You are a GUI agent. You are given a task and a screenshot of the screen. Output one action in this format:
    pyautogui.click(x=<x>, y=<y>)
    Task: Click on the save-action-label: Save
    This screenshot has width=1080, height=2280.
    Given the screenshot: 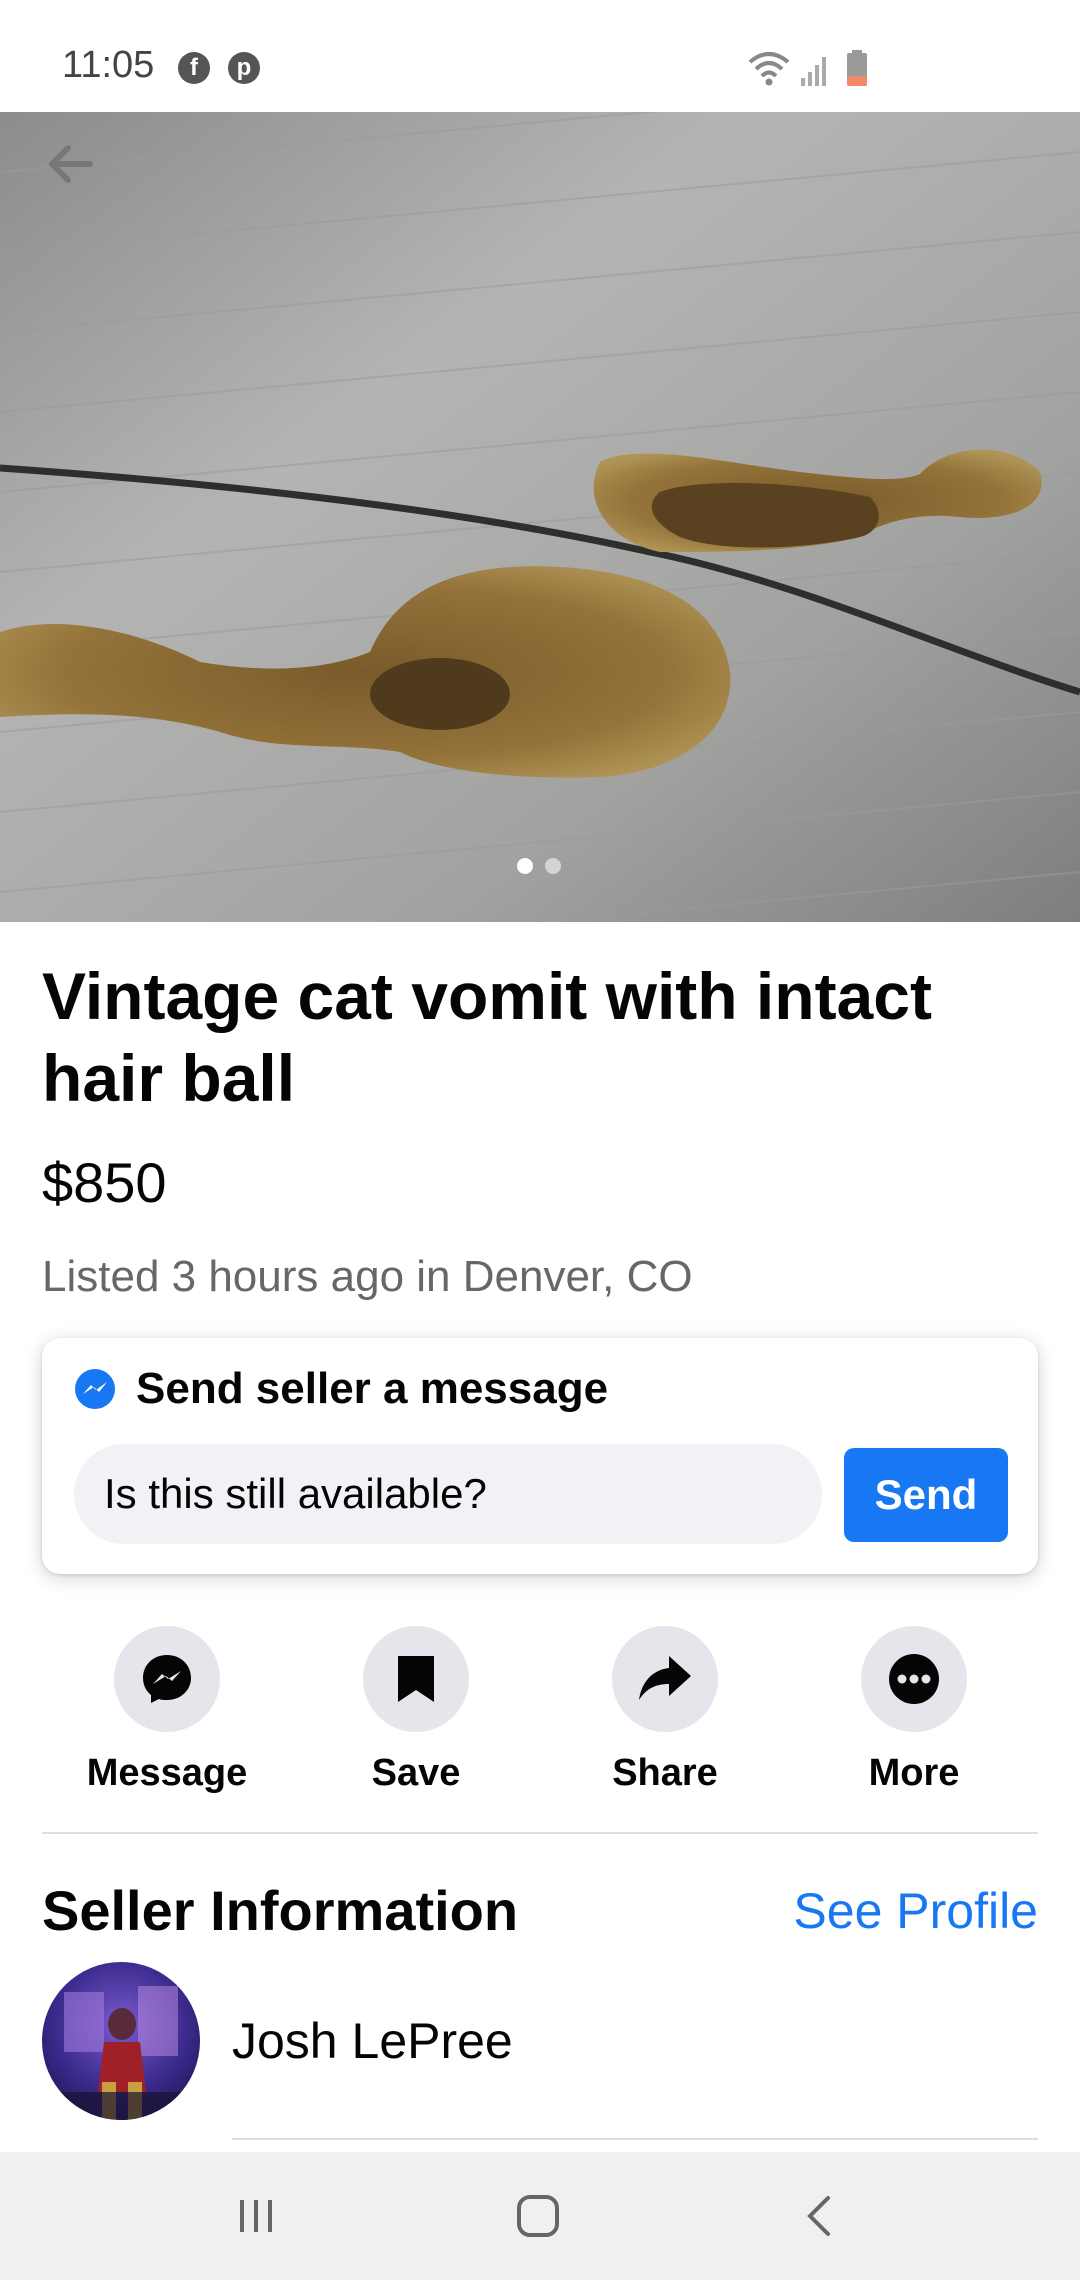 What is the action you would take?
    pyautogui.click(x=416, y=1773)
    